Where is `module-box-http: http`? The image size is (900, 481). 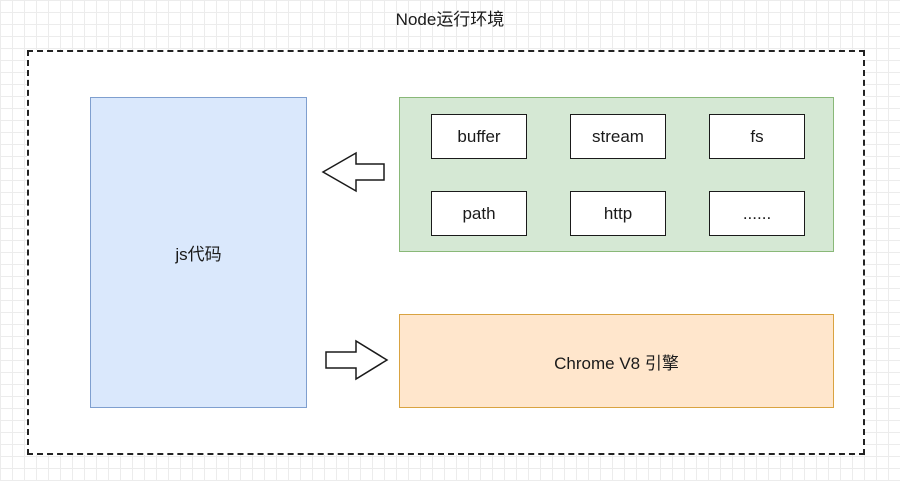 module-box-http: http is located at coordinates (618, 213).